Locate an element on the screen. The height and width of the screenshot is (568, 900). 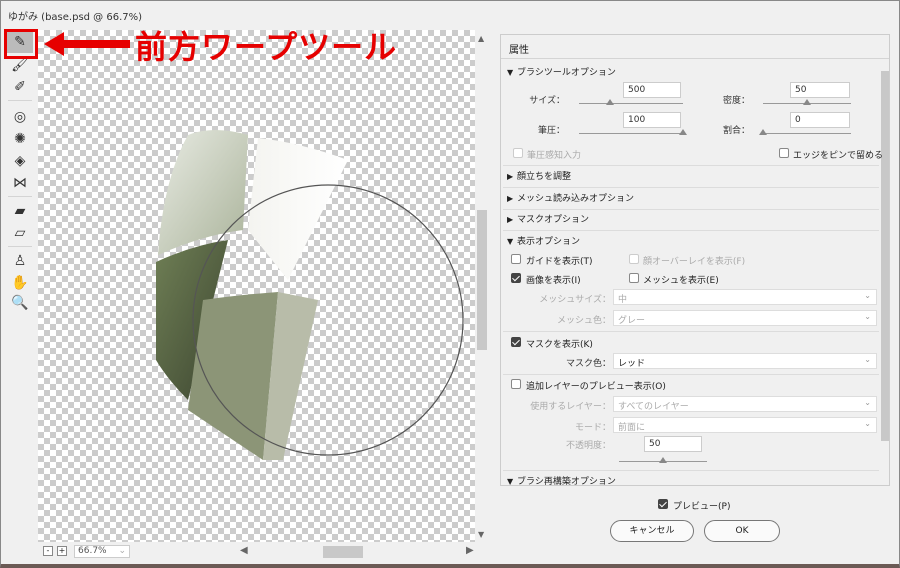
guides-label: ガイドを表示(T) is located at coordinates (559, 262).